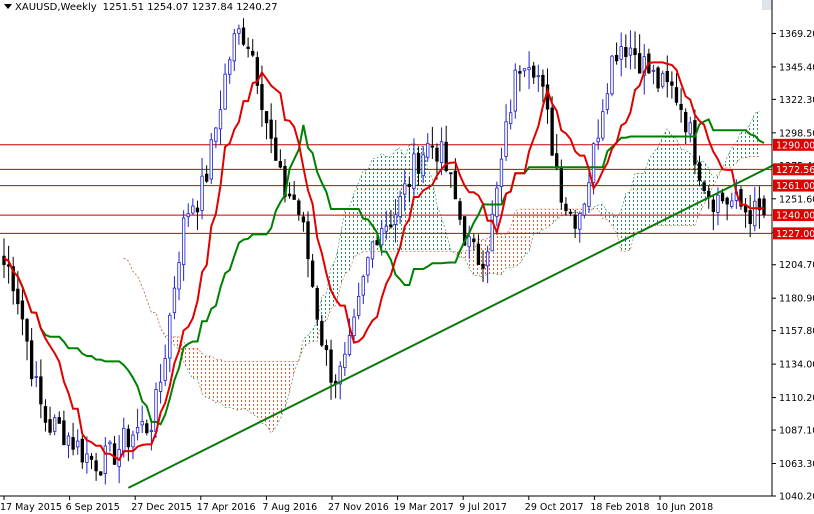 The image size is (814, 514). I want to click on y-tick-label: 1157.80, so click(796, 331).